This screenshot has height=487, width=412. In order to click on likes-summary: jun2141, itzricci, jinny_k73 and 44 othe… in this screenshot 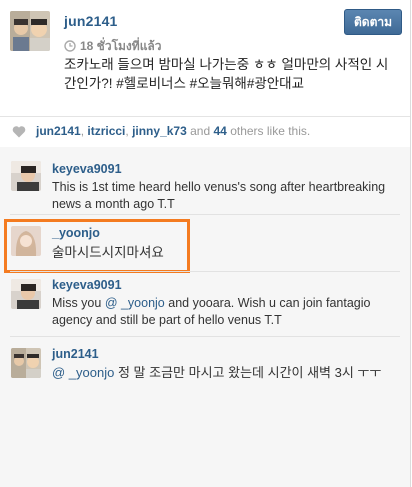, I will do `click(173, 131)`.